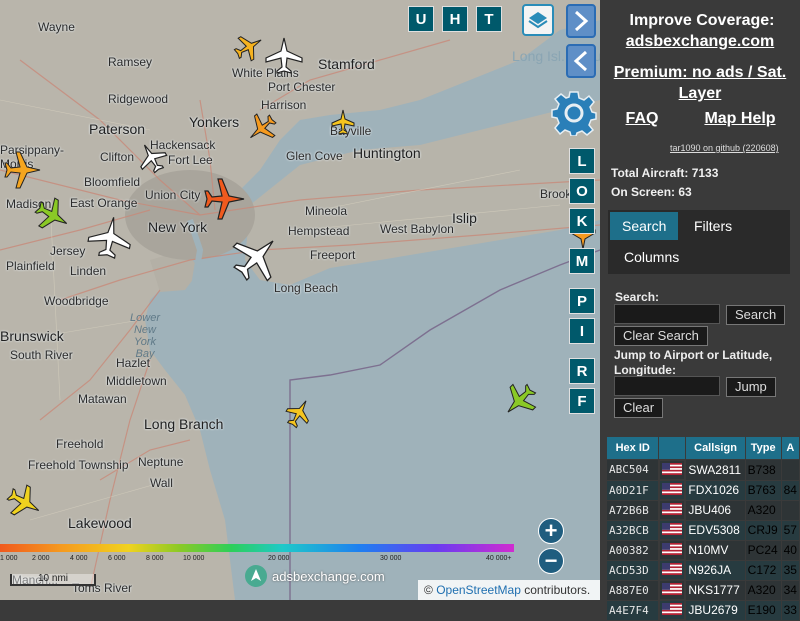 The image size is (800, 621). I want to click on zoom-in-button: +, so click(551, 531).